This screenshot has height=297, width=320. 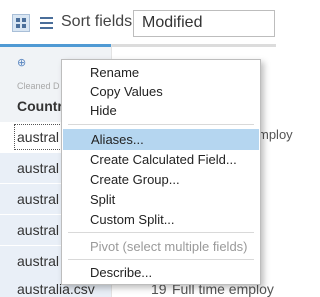 What do you see at coordinates (161, 199) in the screenshot?
I see `menu-item-split: Split` at bounding box center [161, 199].